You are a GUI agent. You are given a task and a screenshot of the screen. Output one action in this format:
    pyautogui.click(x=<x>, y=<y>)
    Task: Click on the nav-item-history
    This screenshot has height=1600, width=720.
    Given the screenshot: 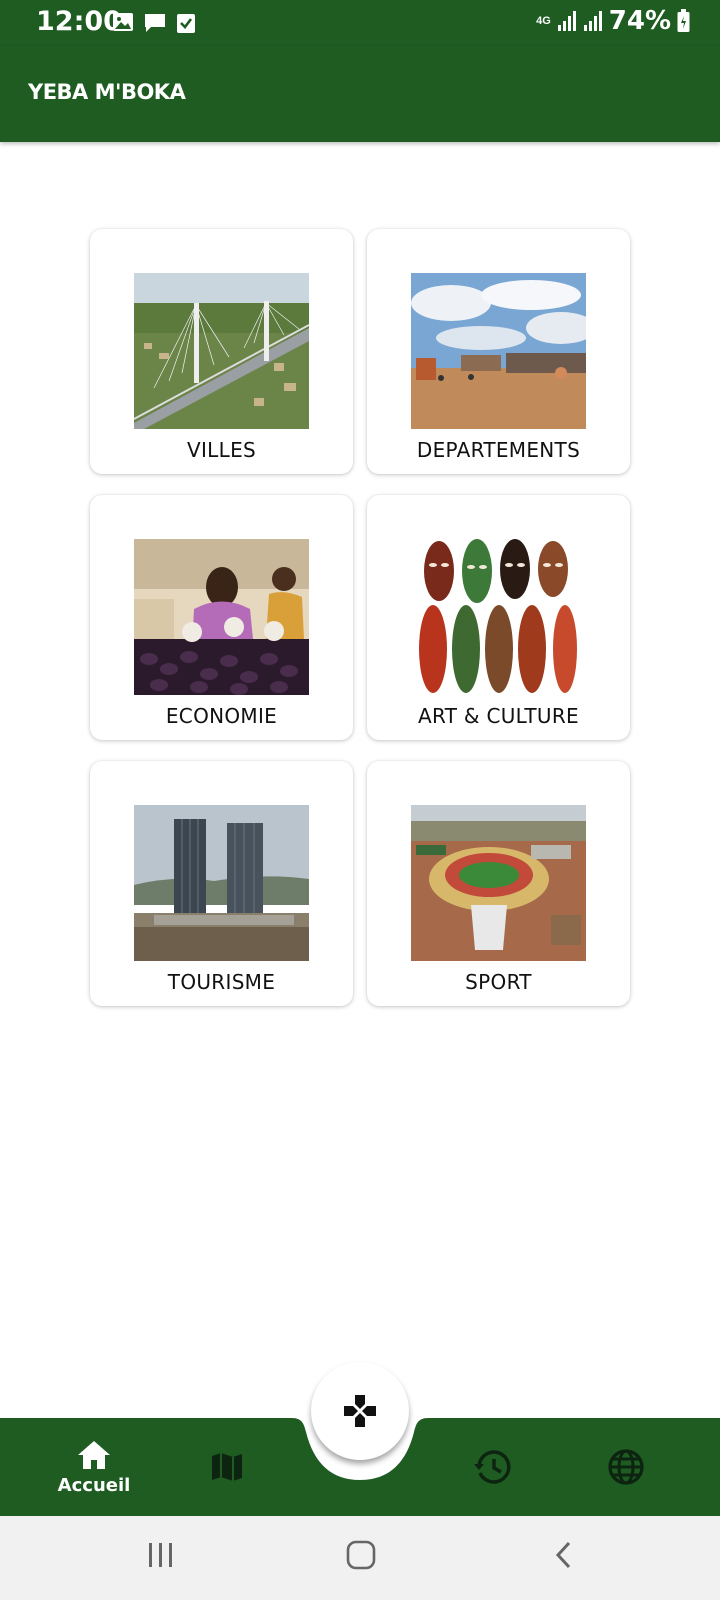 What is the action you would take?
    pyautogui.click(x=493, y=1467)
    